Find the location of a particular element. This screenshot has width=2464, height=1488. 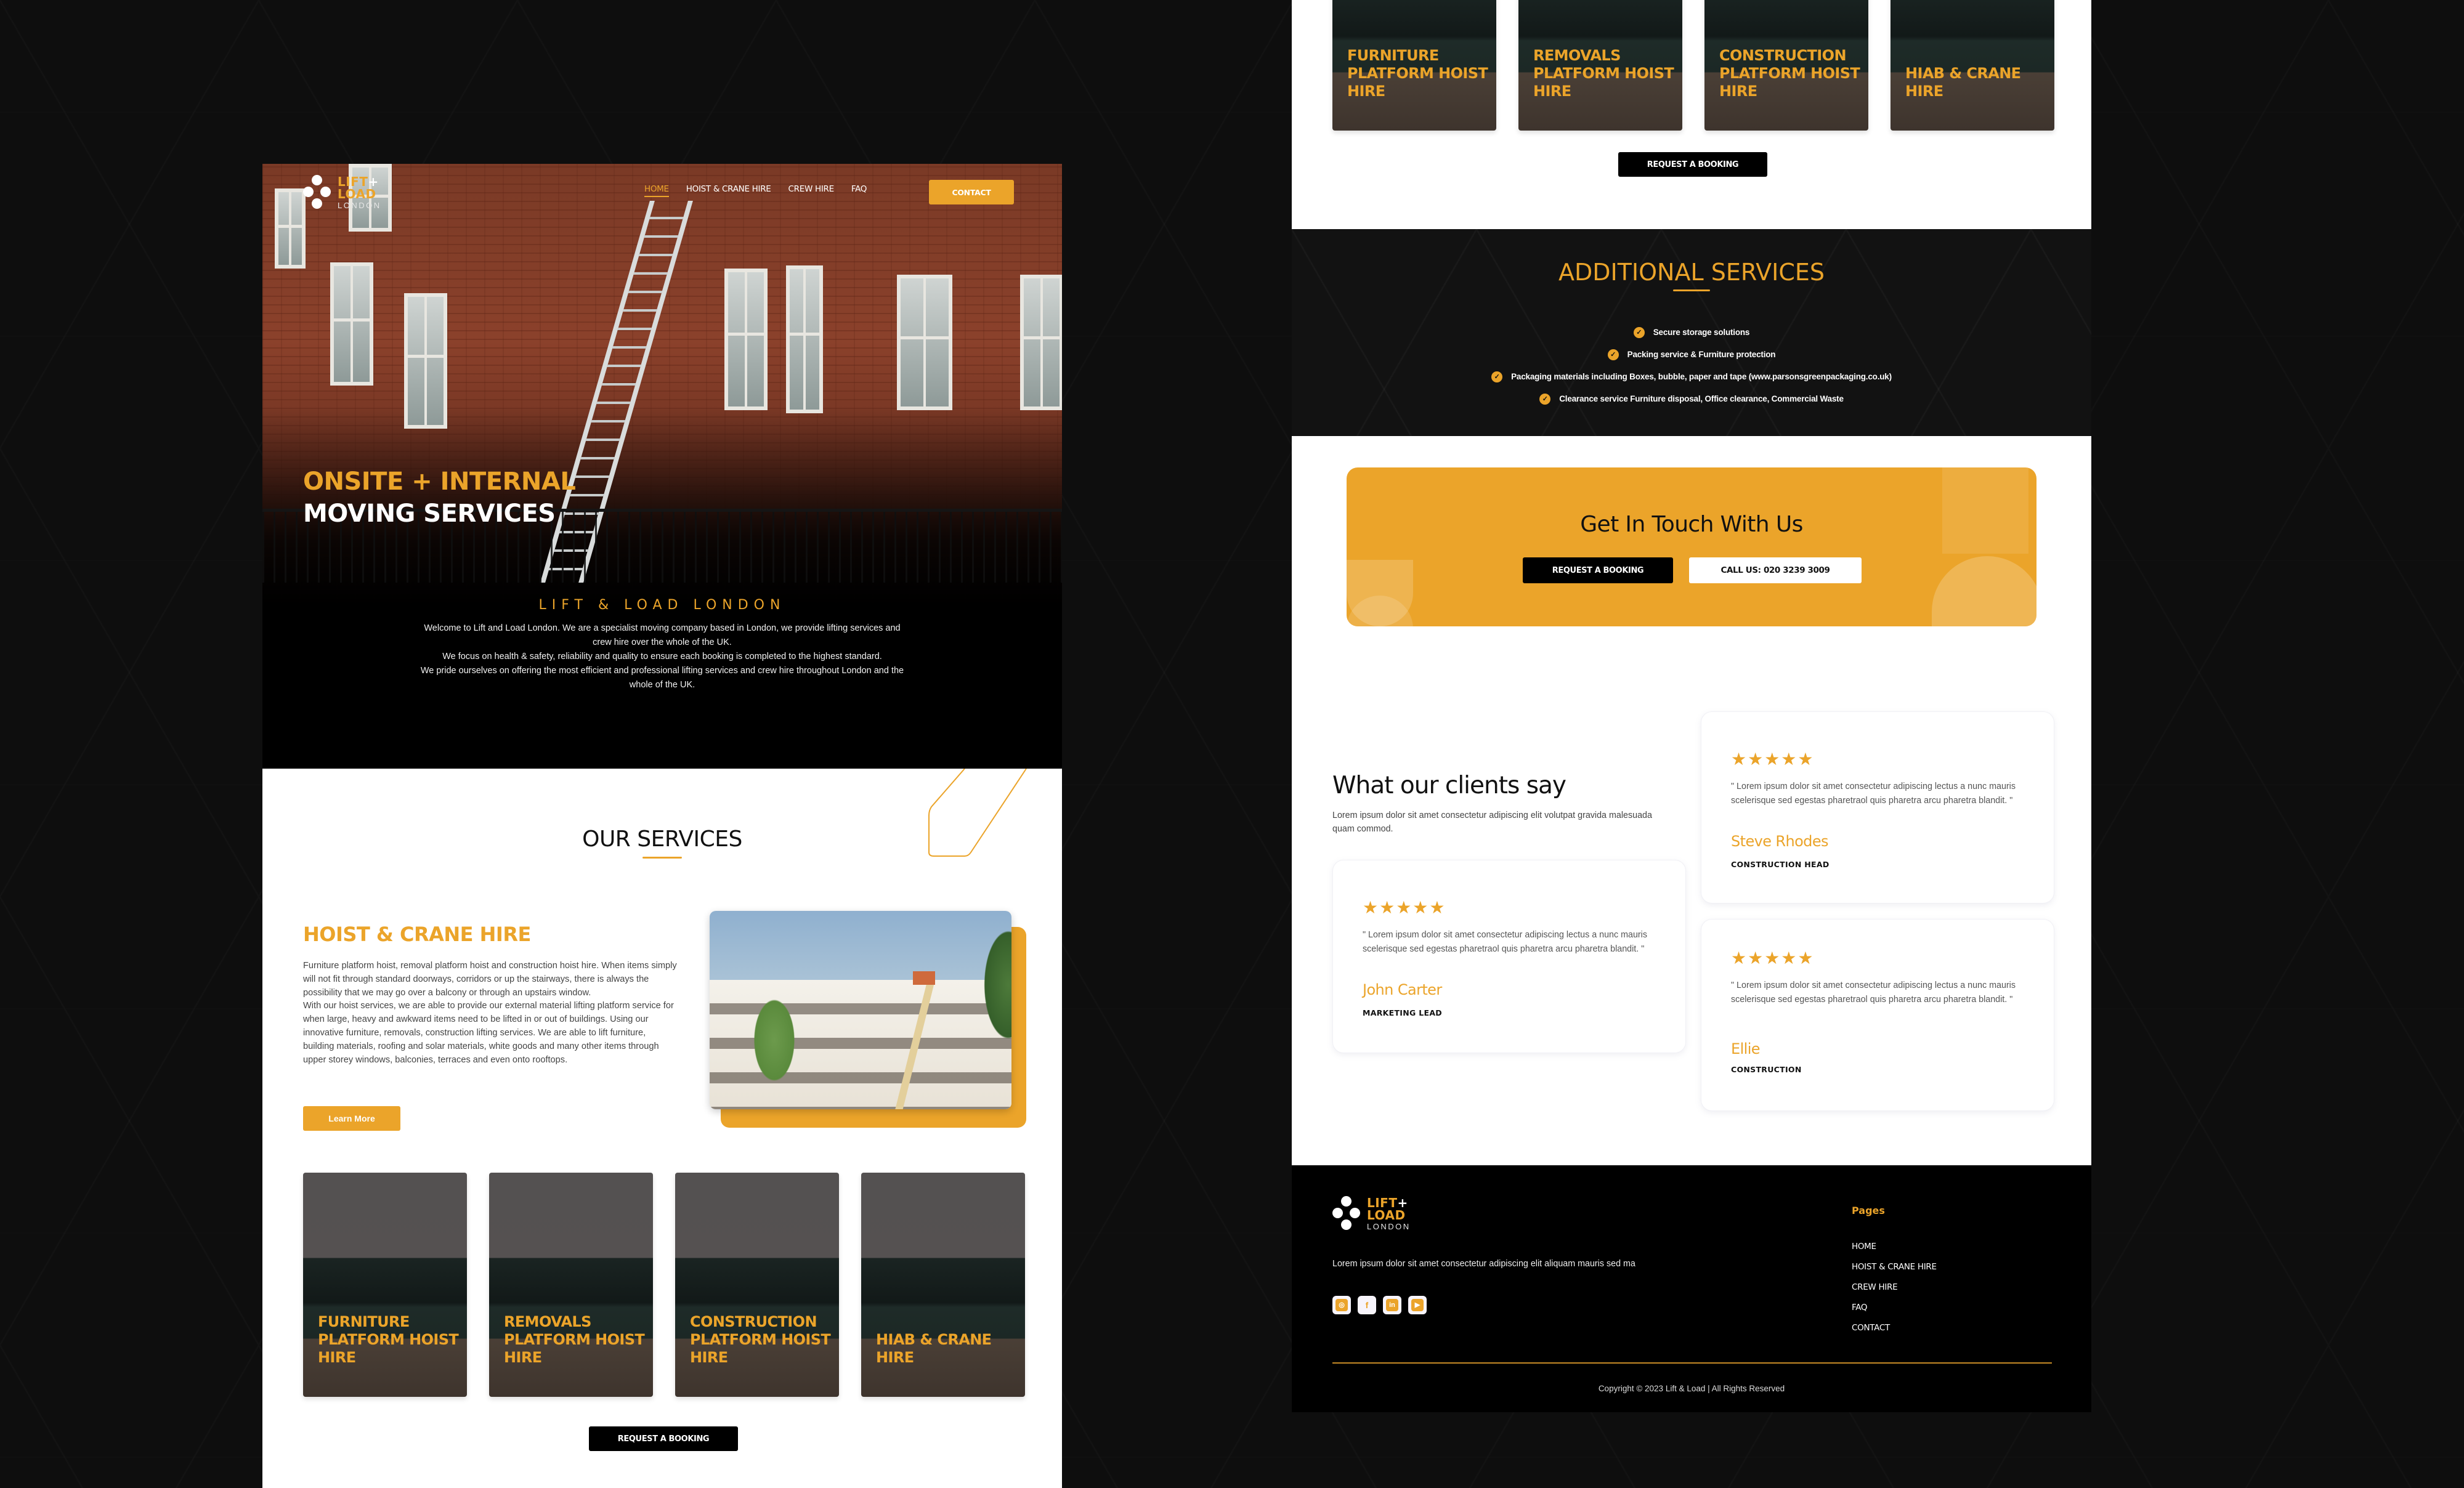

hoist-photo-frame is located at coordinates (868, 1019).